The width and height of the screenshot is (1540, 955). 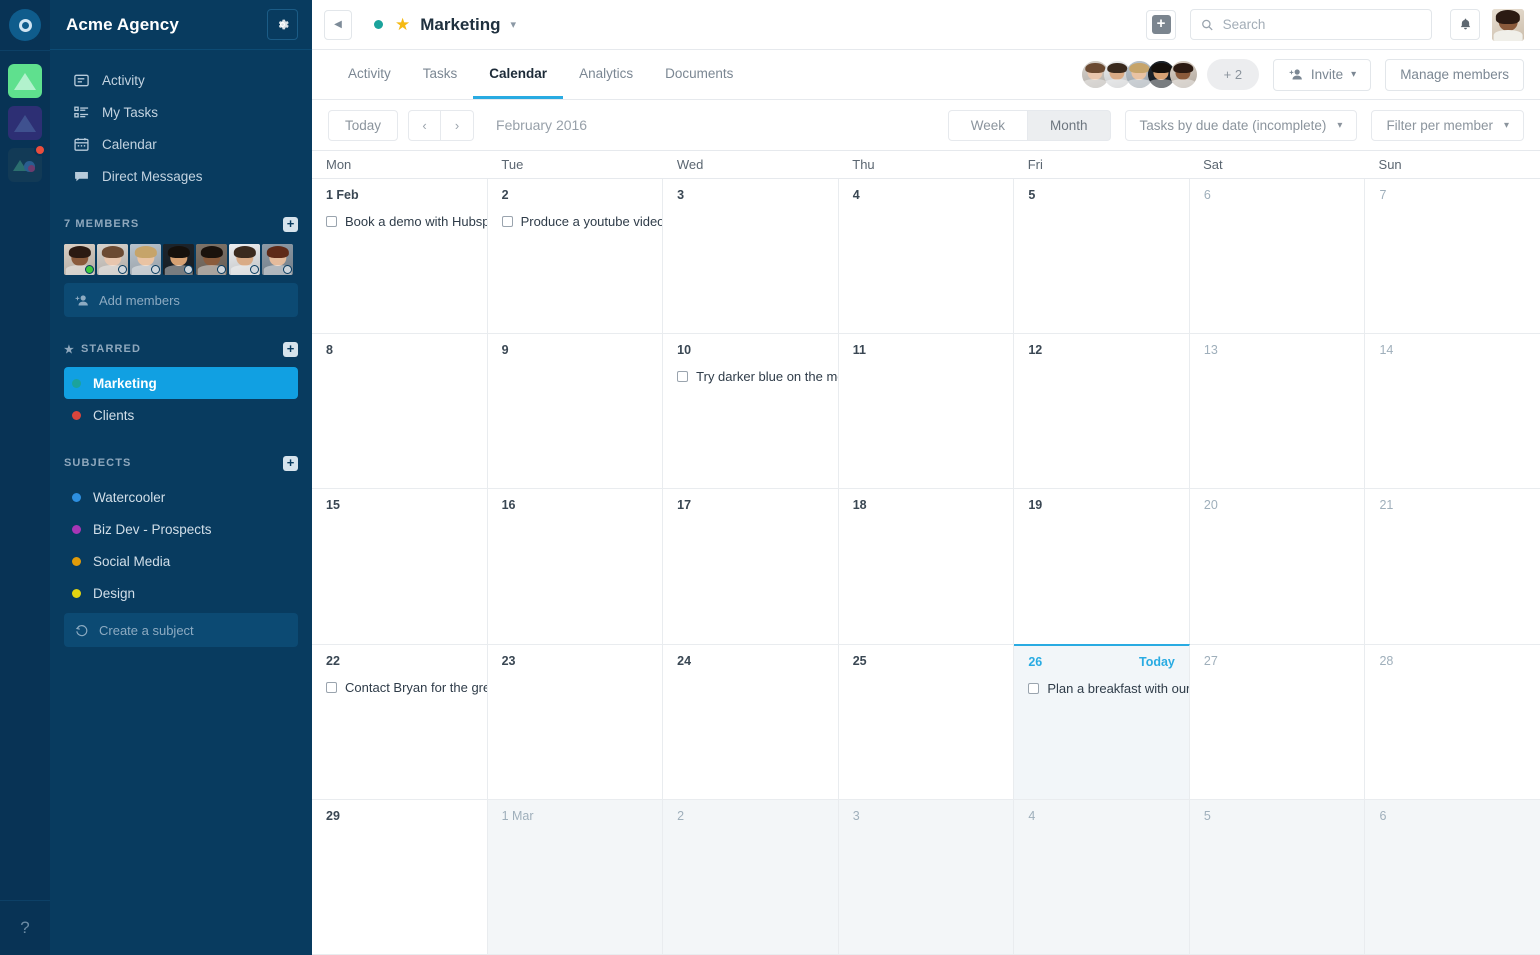 What do you see at coordinates (1465, 24) in the screenshot?
I see `notifications-button` at bounding box center [1465, 24].